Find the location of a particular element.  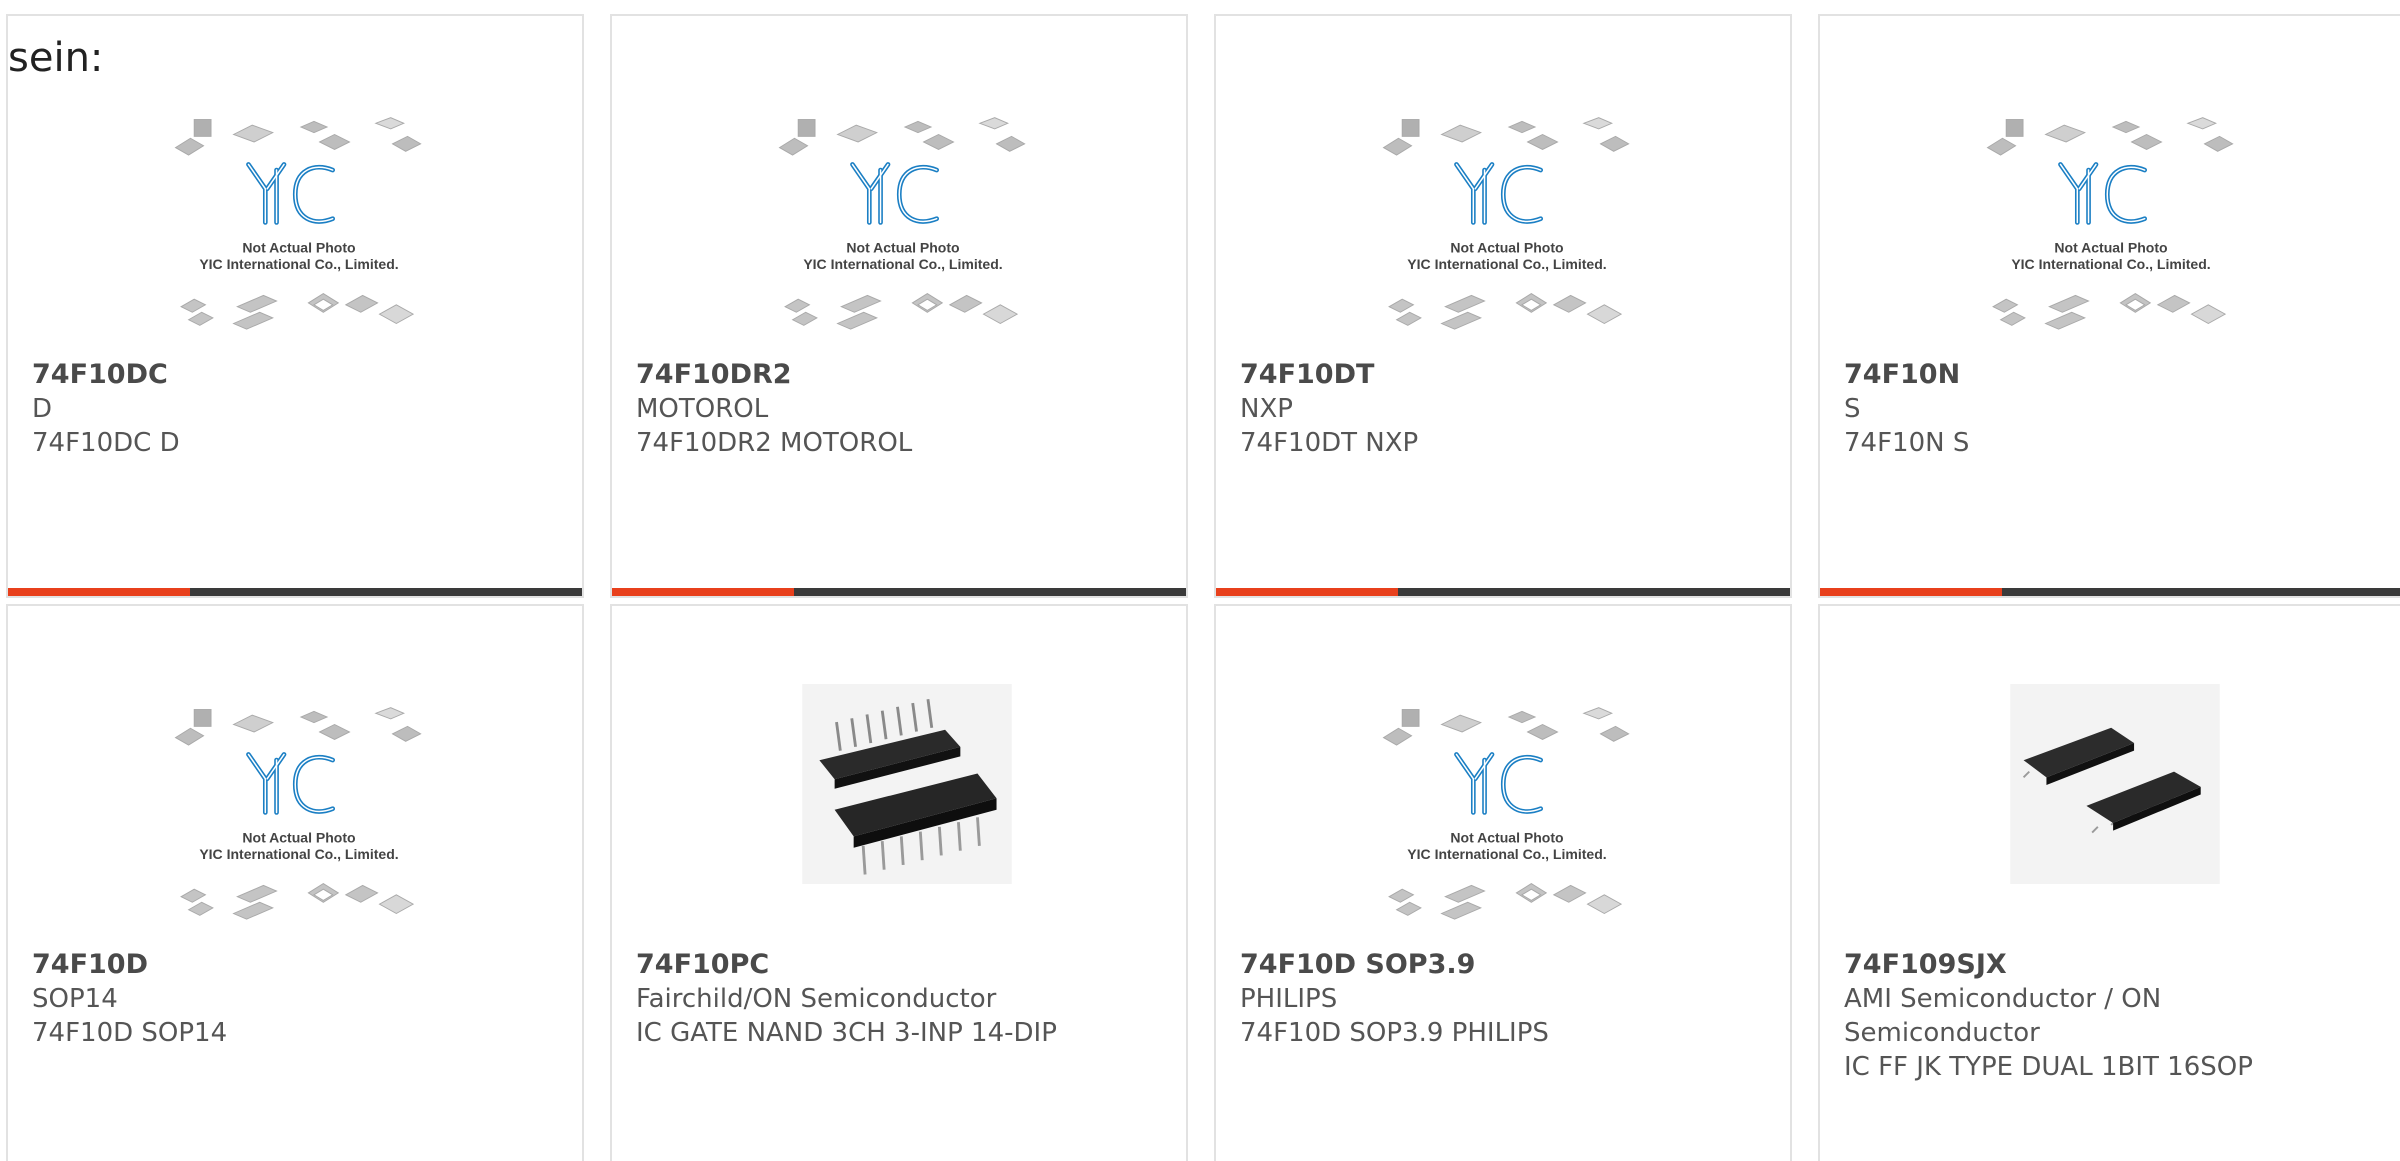

product-name: 74F10DT is located at coordinates (1505, 375).